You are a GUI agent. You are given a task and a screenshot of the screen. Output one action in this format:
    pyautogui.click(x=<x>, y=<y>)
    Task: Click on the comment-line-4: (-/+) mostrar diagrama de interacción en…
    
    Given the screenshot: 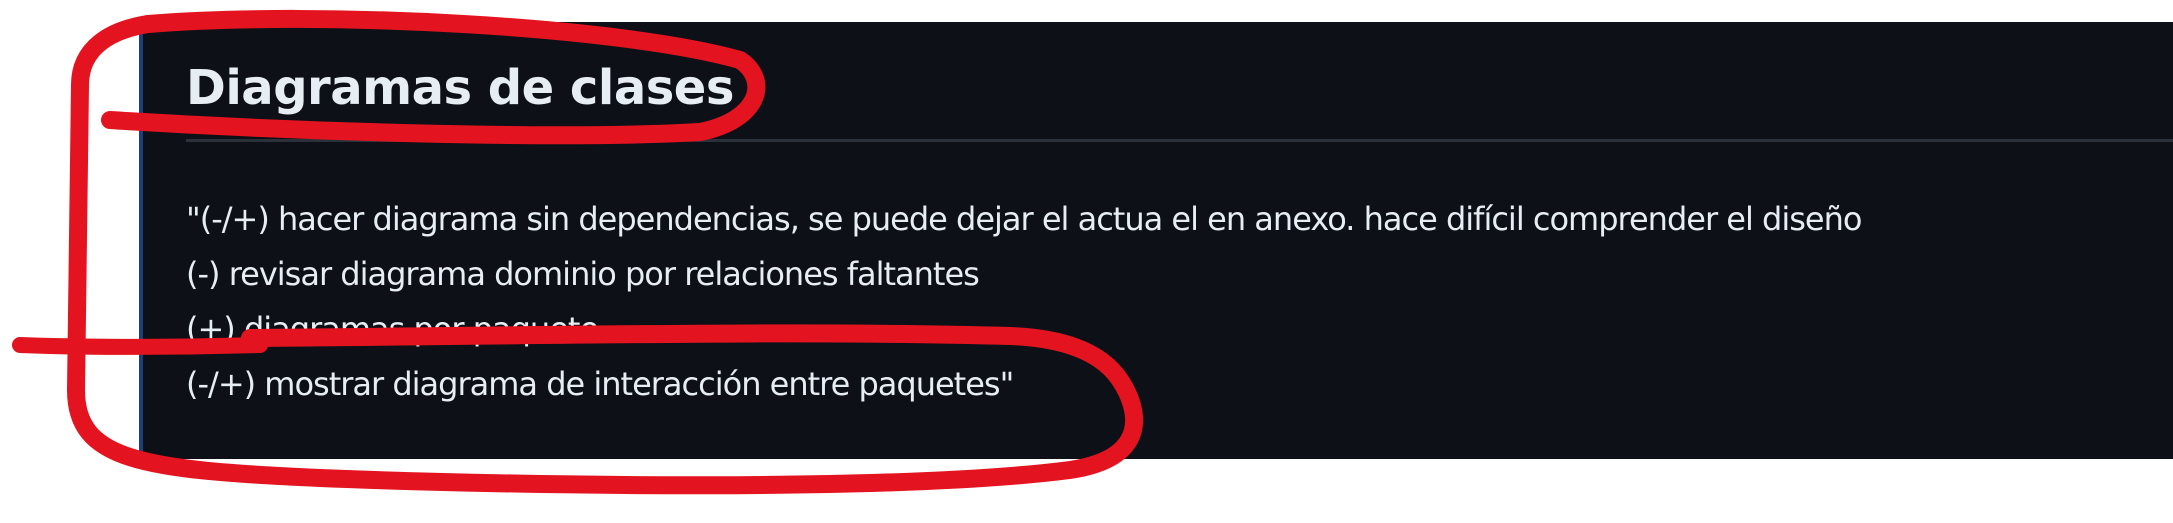 What is the action you would take?
    pyautogui.click(x=600, y=384)
    